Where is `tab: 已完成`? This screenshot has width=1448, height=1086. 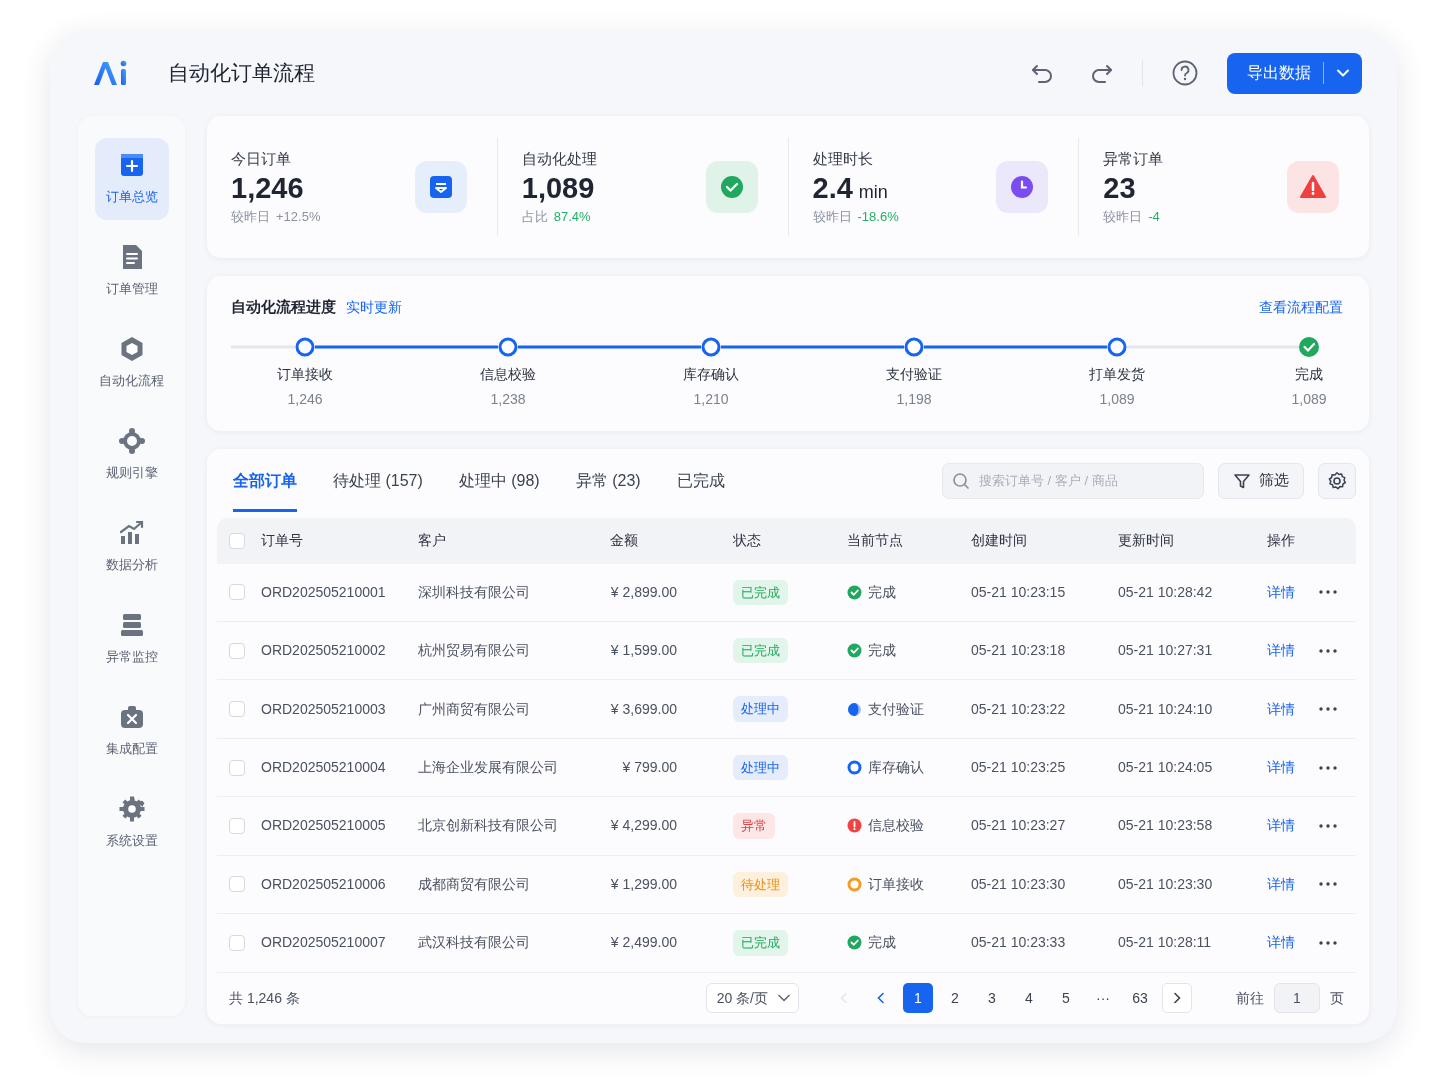
tab: 已完成 is located at coordinates (700, 480).